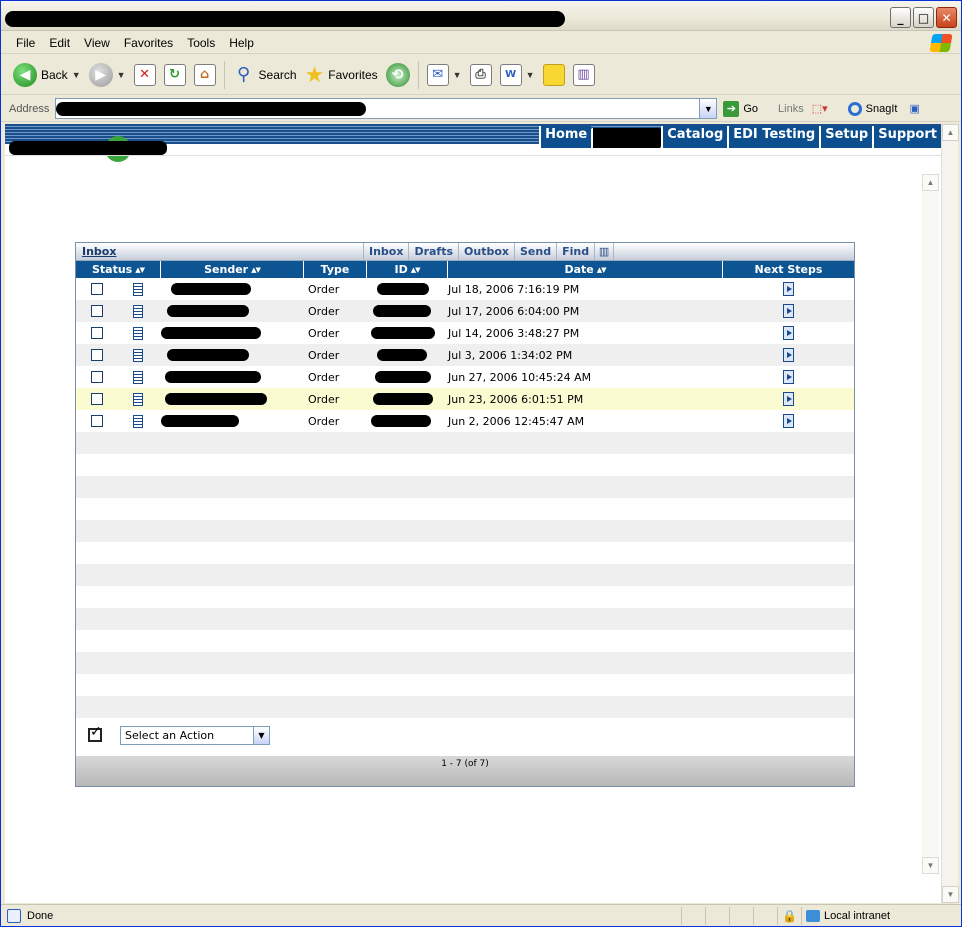 Image resolution: width=962 pixels, height=927 pixels. Describe the element at coordinates (175, 75) in the screenshot. I see `refresh-button: ↻` at that location.